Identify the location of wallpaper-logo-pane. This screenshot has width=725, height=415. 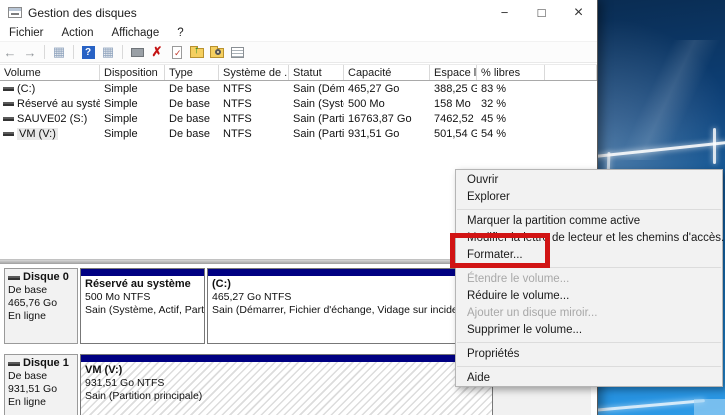
(709, 407).